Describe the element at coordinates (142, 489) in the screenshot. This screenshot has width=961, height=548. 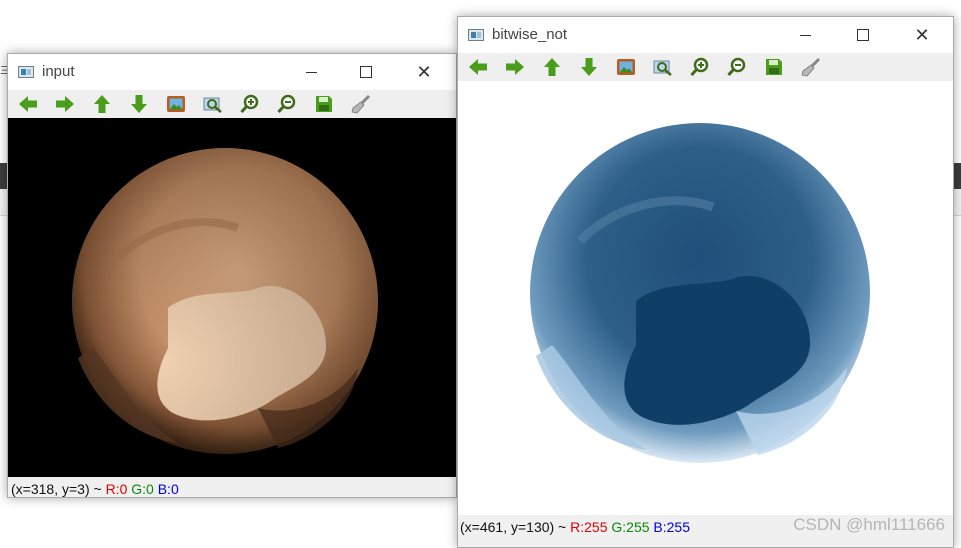
I see `status-green-value: G:0` at that location.